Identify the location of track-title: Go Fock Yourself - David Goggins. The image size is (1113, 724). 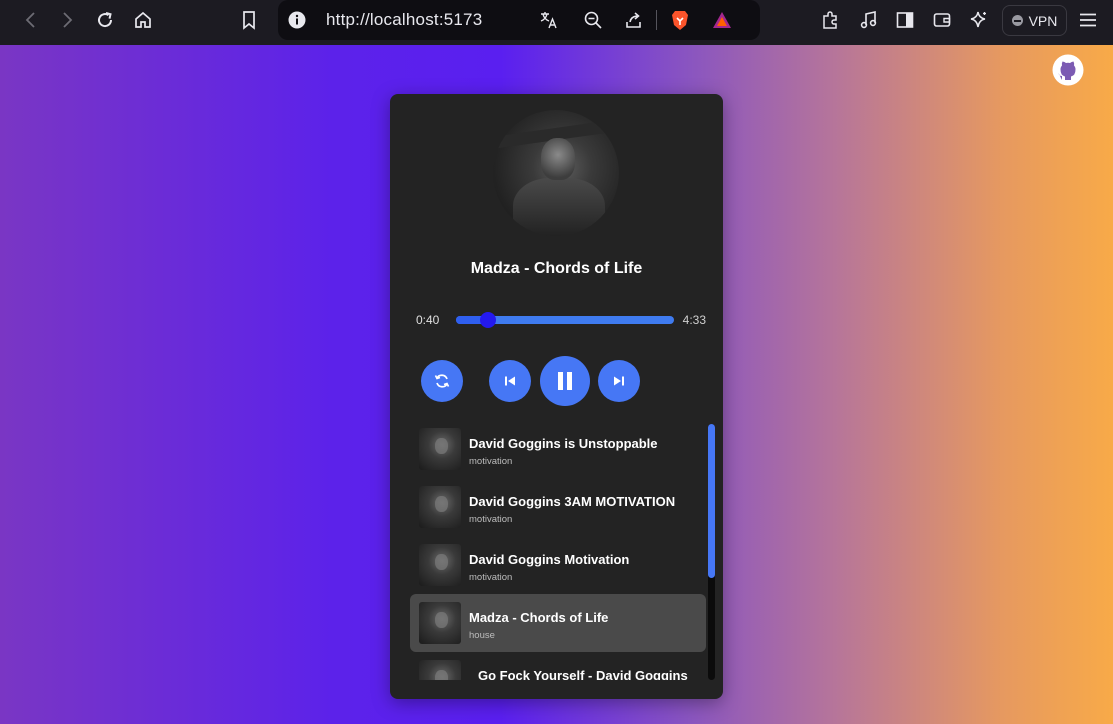
(583, 674).